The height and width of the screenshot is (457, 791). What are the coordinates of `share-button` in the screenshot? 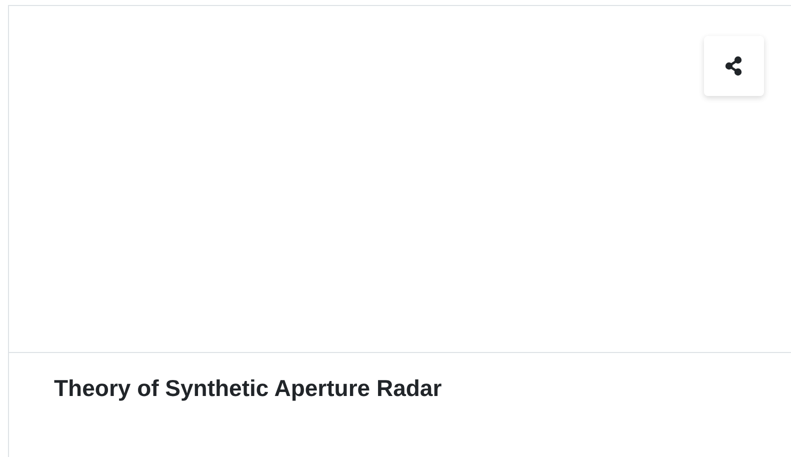 It's located at (734, 66).